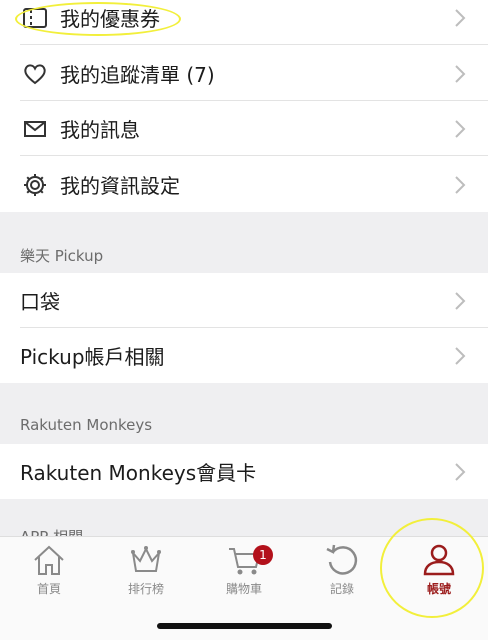 Image resolution: width=488 pixels, height=640 pixels. What do you see at coordinates (137, 75) in the screenshot?
I see `menu-item-label: 我的追蹤清單 (7)` at bounding box center [137, 75].